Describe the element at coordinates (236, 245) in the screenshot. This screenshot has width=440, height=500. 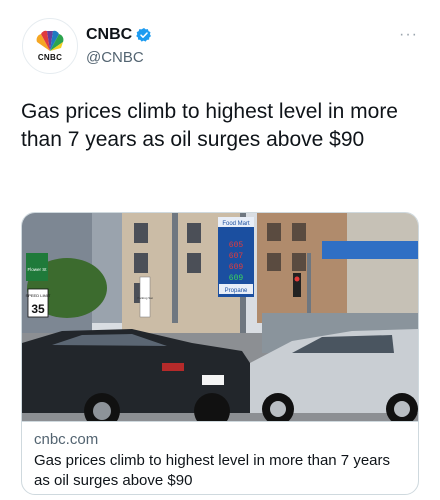
I see `price-1: 605` at that location.